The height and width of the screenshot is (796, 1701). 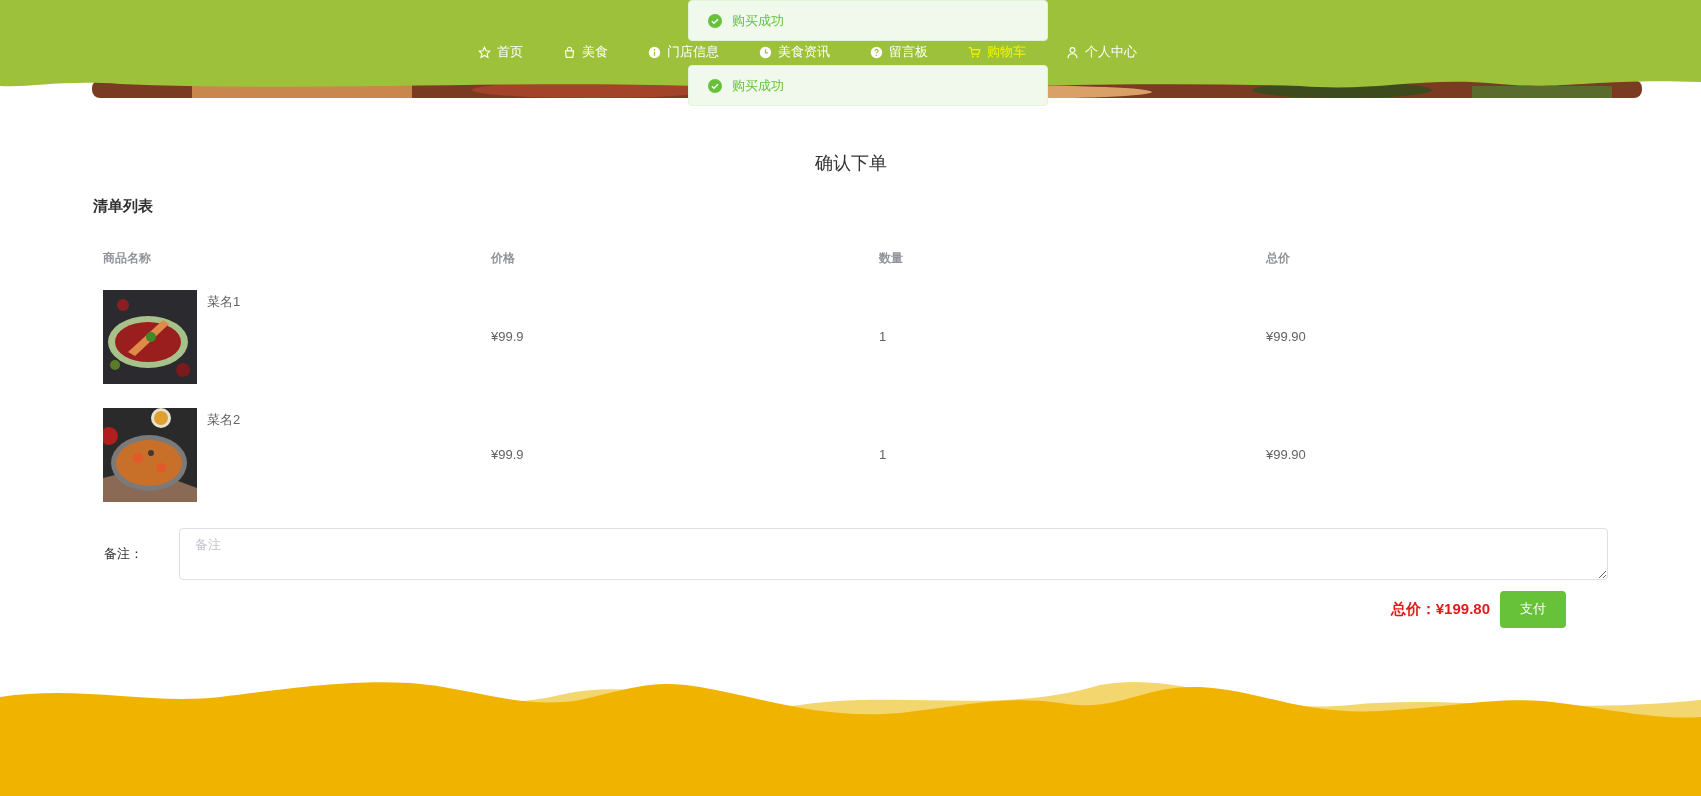 I want to click on help-icon, so click(x=876, y=52).